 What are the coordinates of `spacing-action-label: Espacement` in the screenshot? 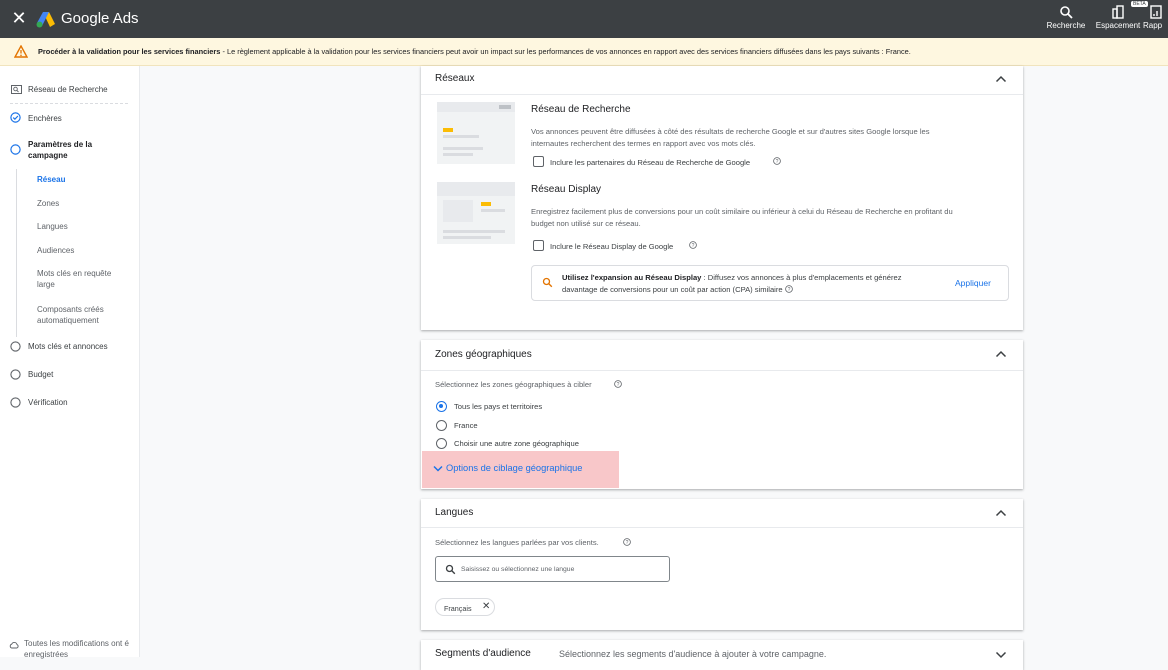 It's located at (1118, 25).